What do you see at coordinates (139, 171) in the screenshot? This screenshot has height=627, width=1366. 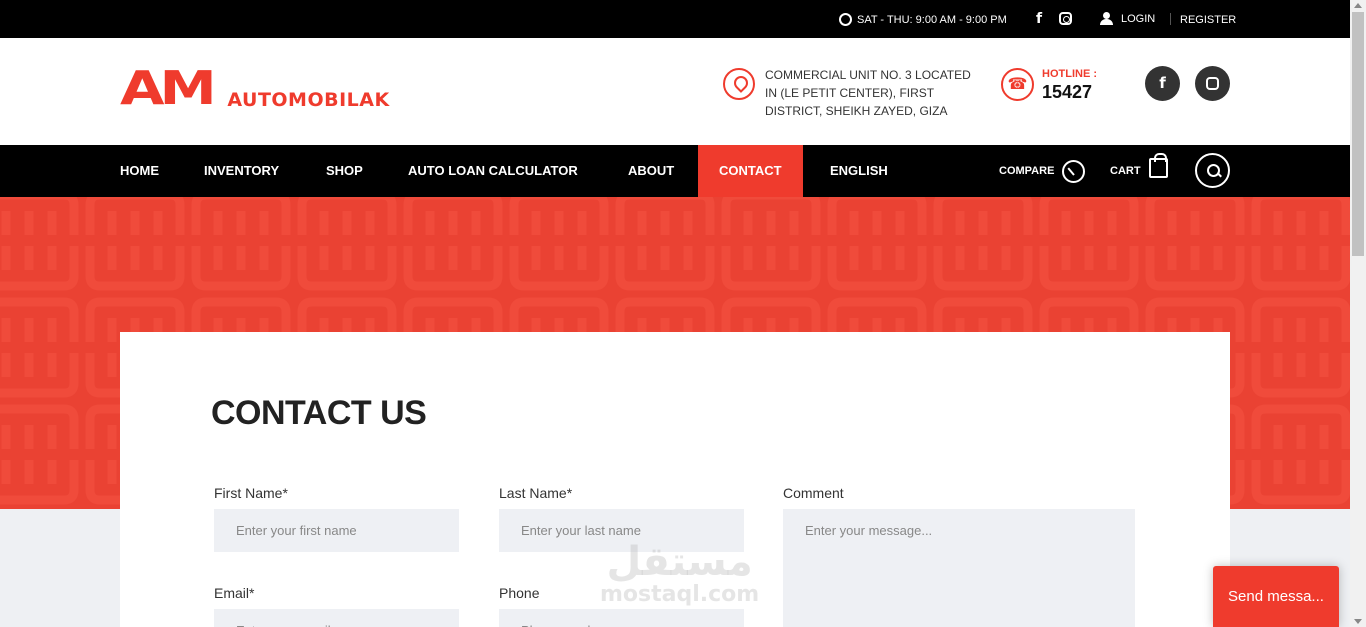 I see `nav-item-home: HOME` at bounding box center [139, 171].